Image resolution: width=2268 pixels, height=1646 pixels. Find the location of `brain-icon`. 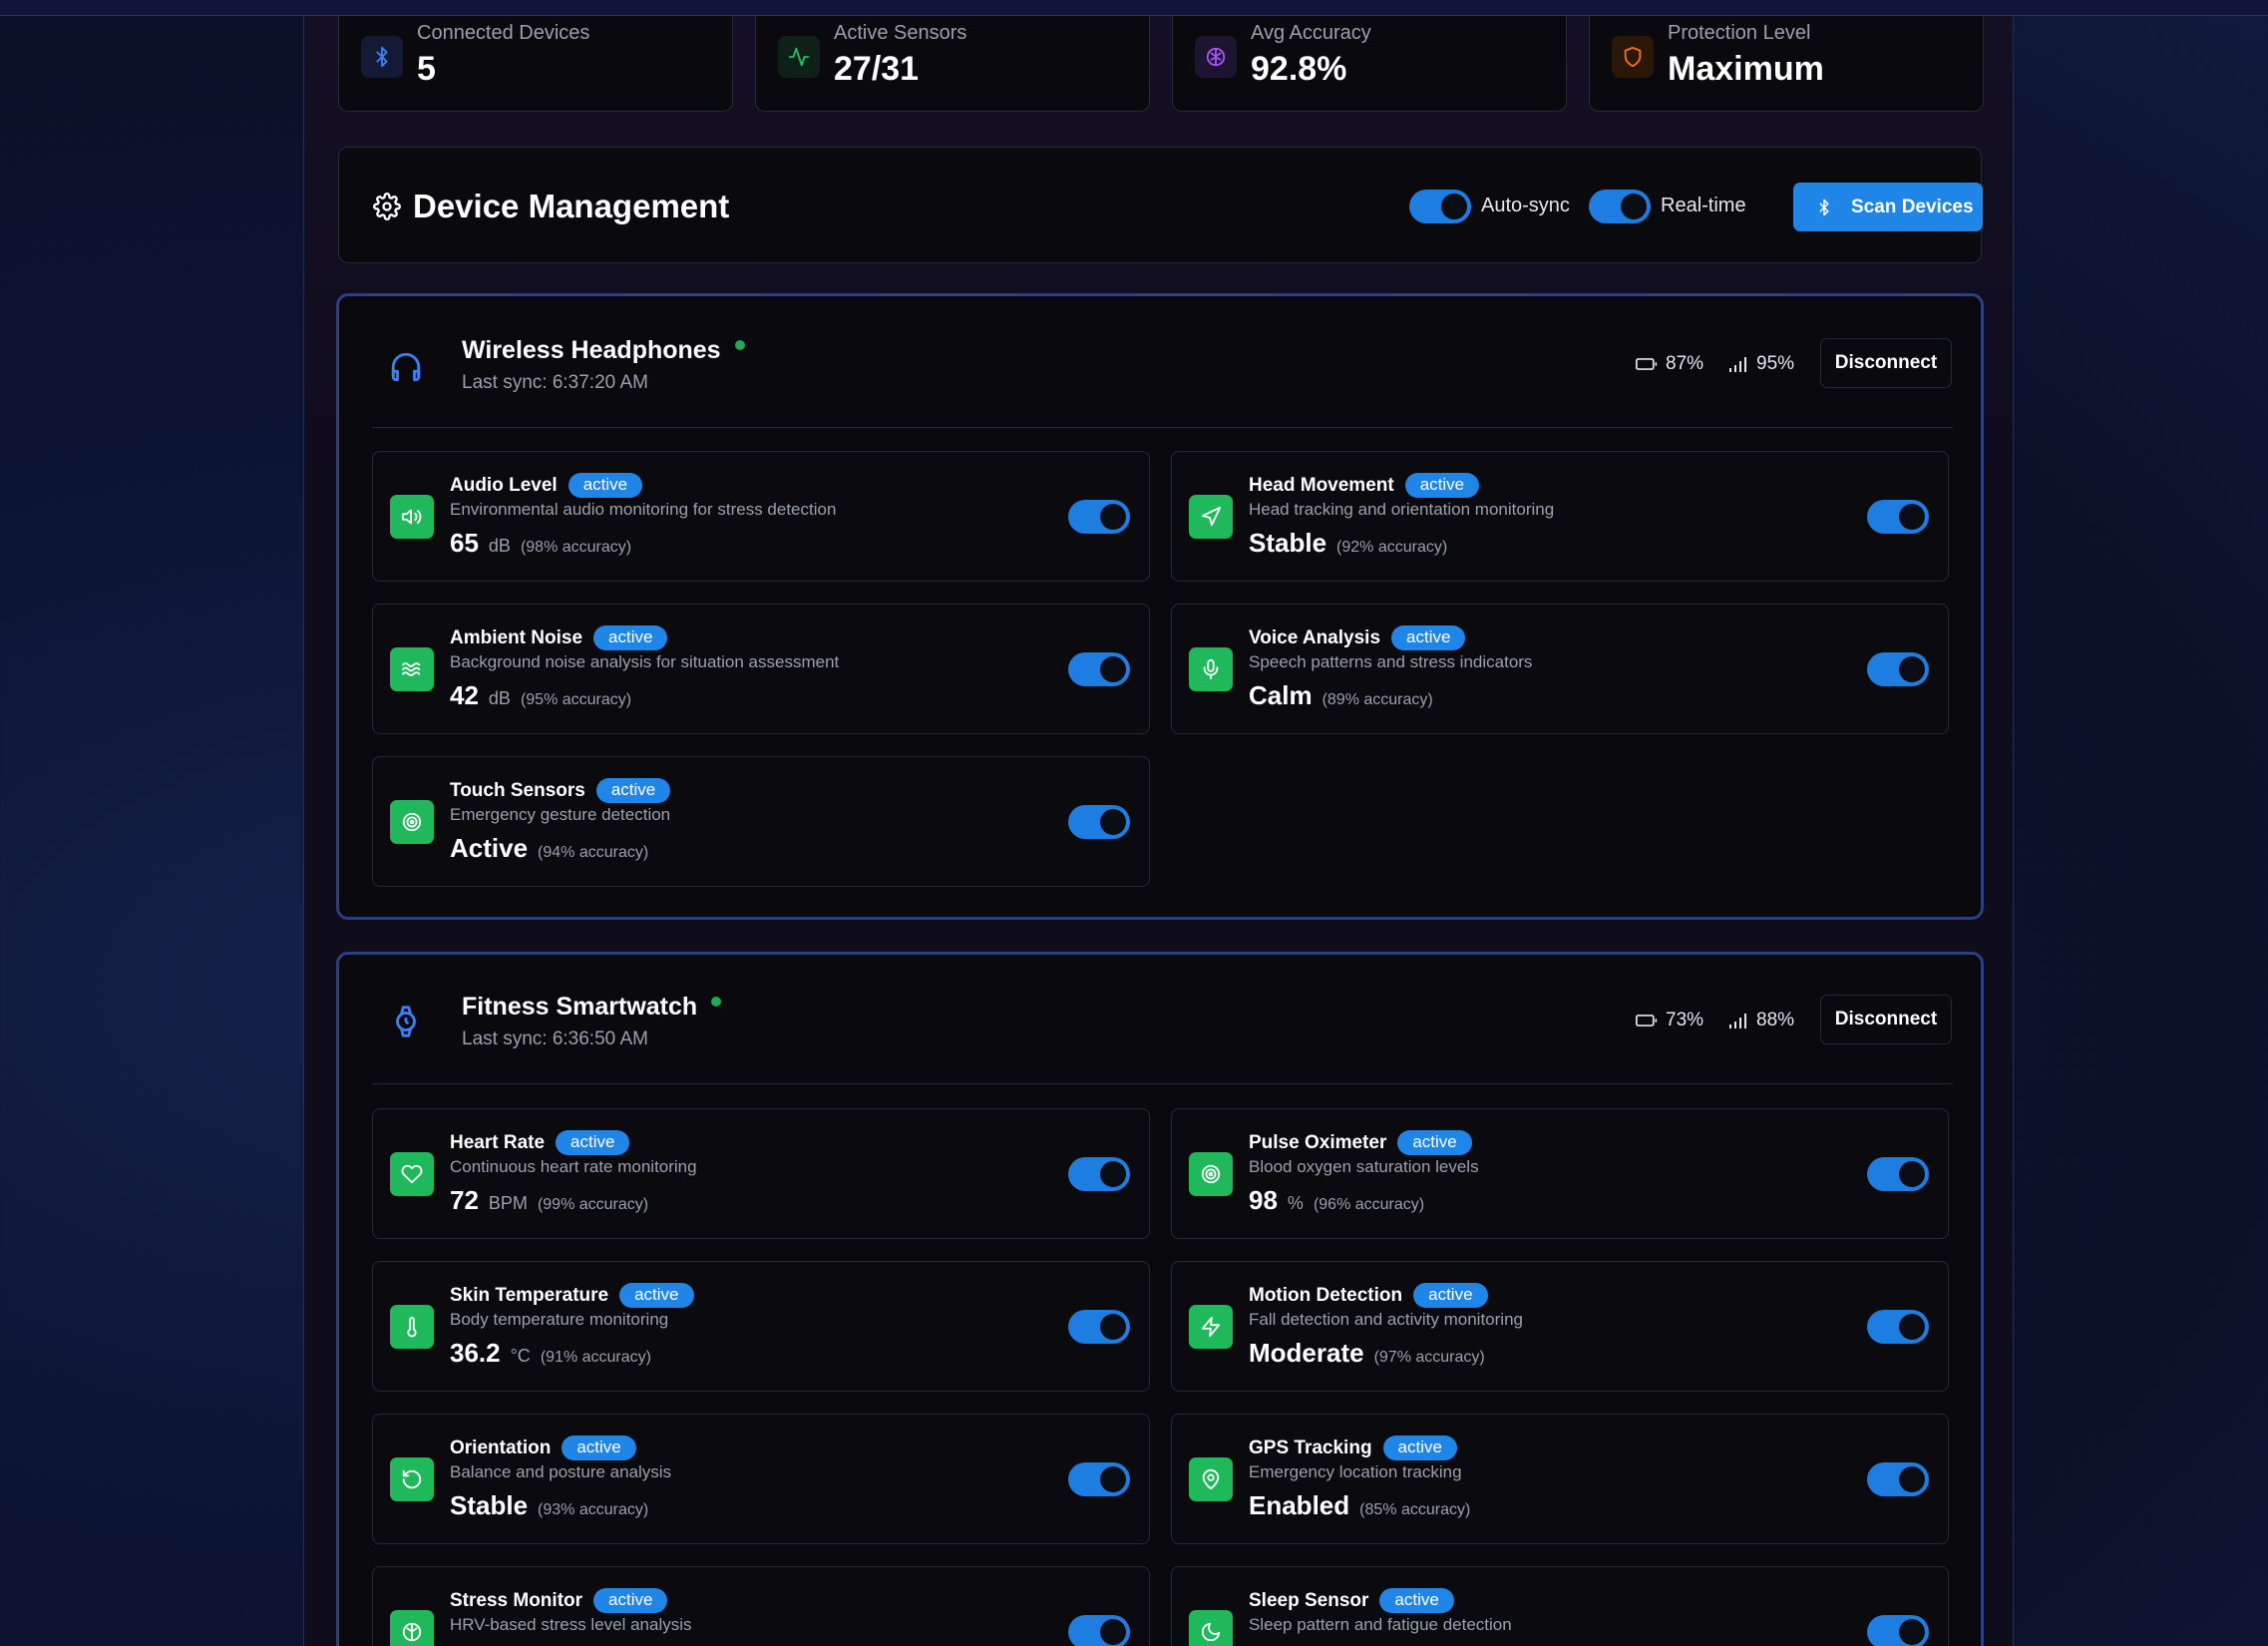

brain-icon is located at coordinates (412, 1628).